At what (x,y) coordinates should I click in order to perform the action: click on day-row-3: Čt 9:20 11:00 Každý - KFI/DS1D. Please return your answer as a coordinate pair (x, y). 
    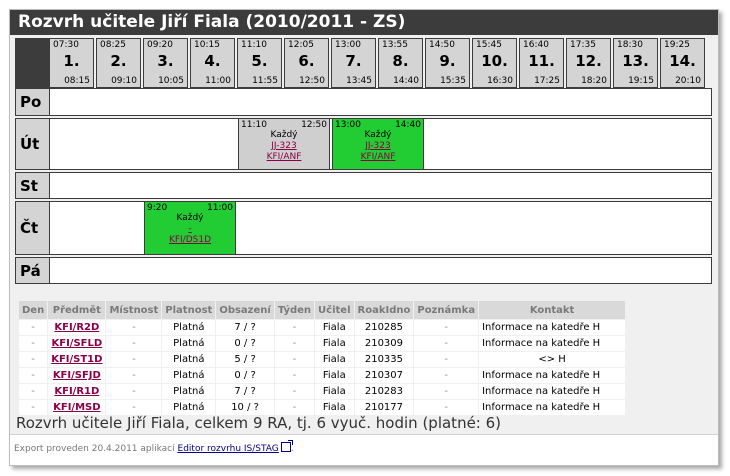
    Looking at the image, I should click on (363, 228).